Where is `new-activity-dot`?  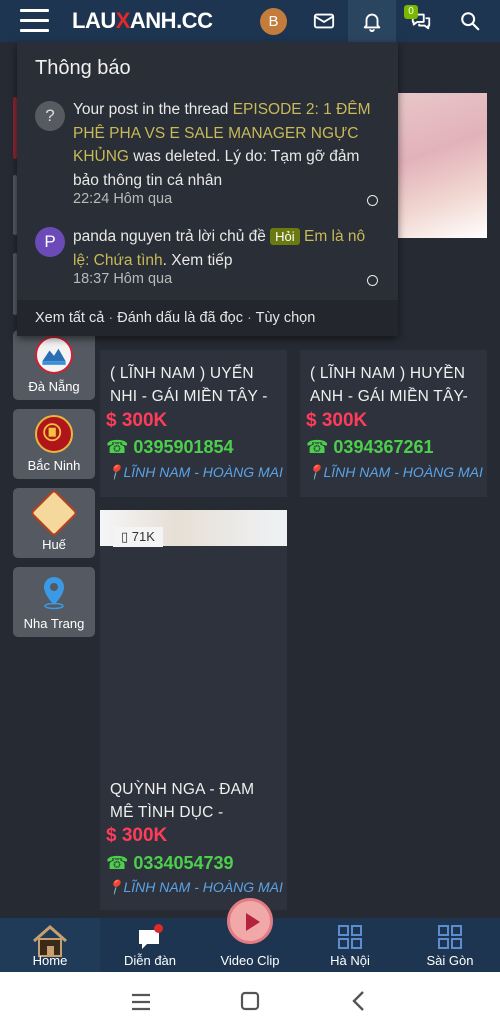
new-activity-dot is located at coordinates (158, 928).